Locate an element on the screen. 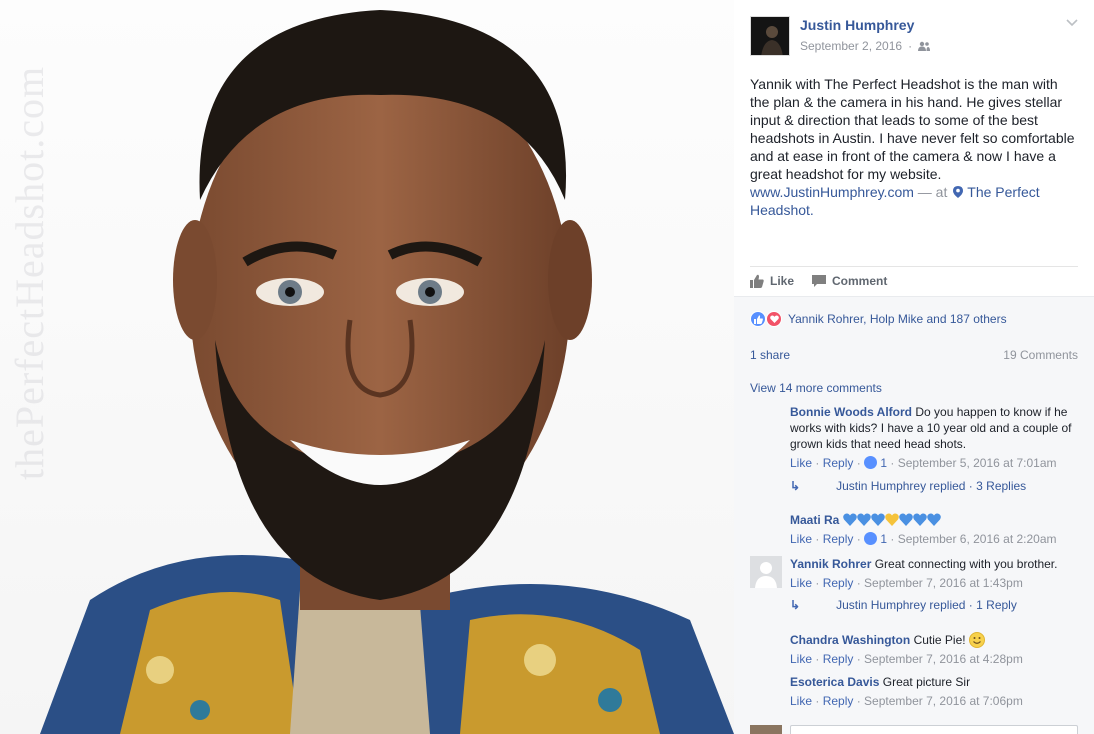 The height and width of the screenshot is (734, 1094). post-header: Justin Humphrey September 2, 2016 · is located at coordinates (915, 36).